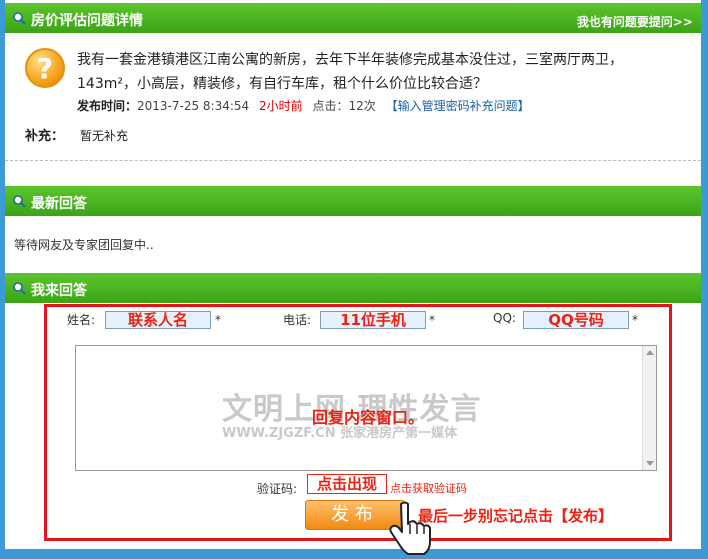 This screenshot has width=708, height=559. Describe the element at coordinates (347, 484) in the screenshot. I see `verify-code-input: 点击出现` at that location.